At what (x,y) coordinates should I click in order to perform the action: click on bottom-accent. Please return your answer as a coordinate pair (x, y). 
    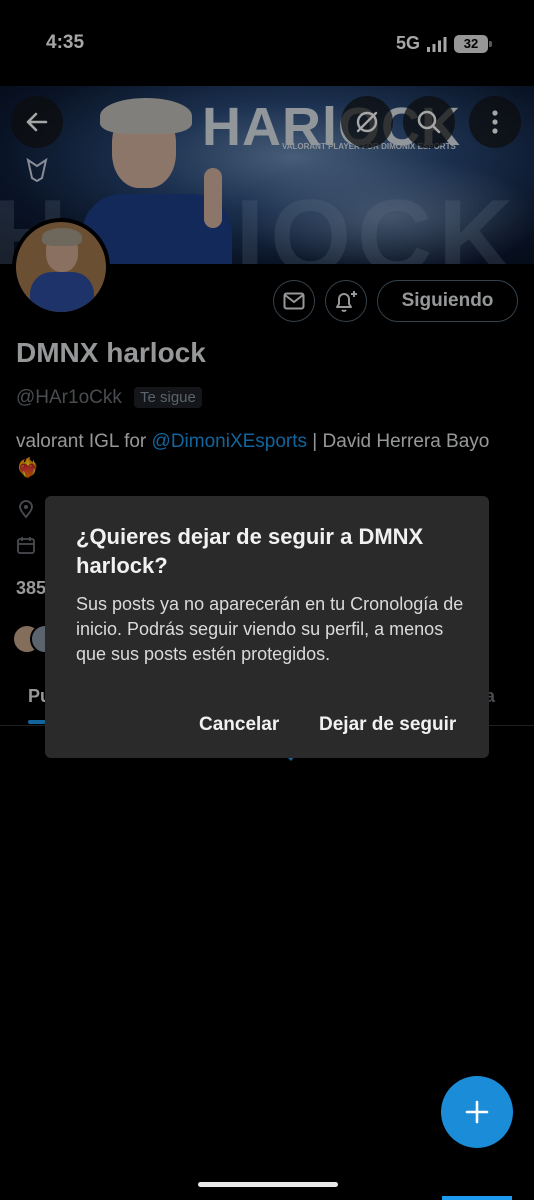
    Looking at the image, I should click on (477, 1198).